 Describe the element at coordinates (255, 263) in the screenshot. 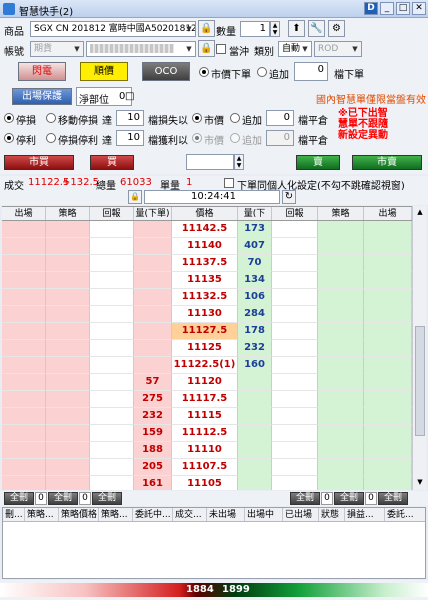

I see `ask-qty-cell: 70` at that location.